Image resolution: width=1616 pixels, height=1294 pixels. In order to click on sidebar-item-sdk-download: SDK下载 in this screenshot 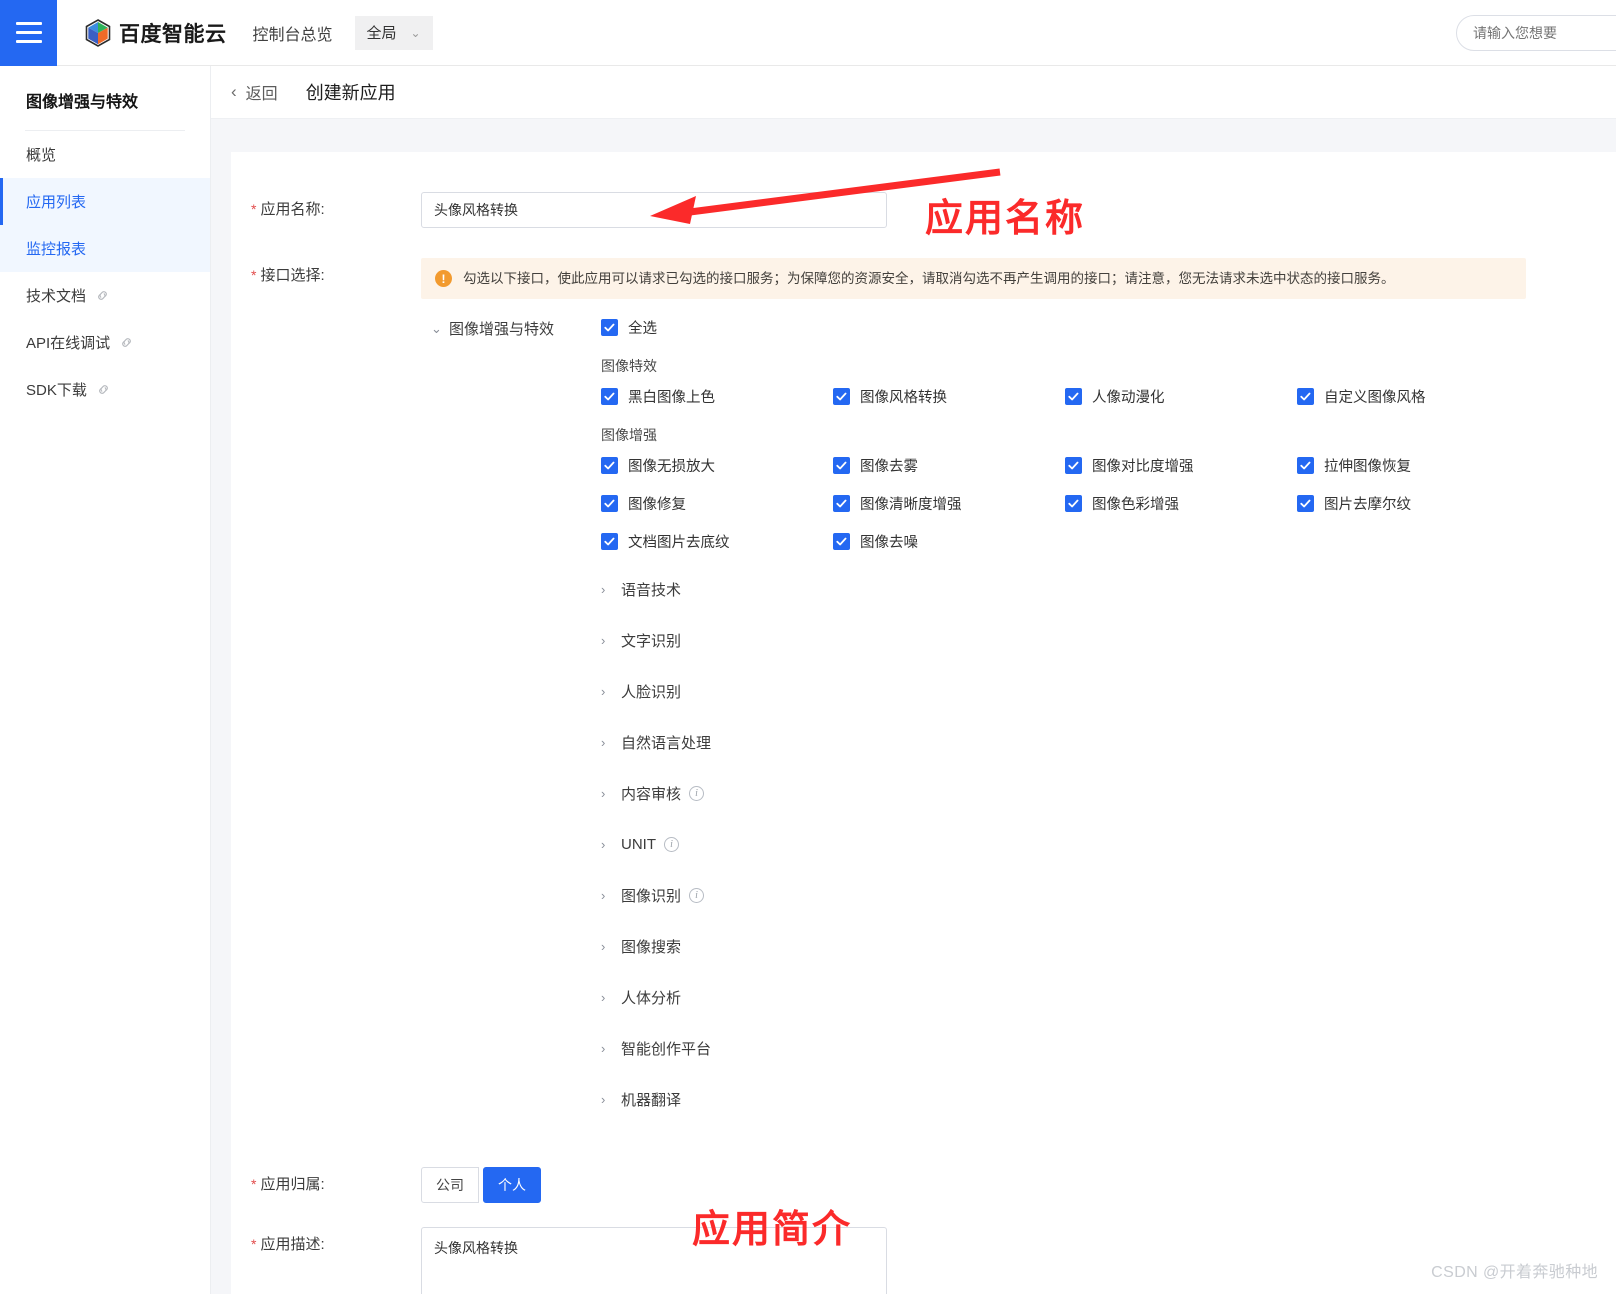, I will do `click(105, 389)`.